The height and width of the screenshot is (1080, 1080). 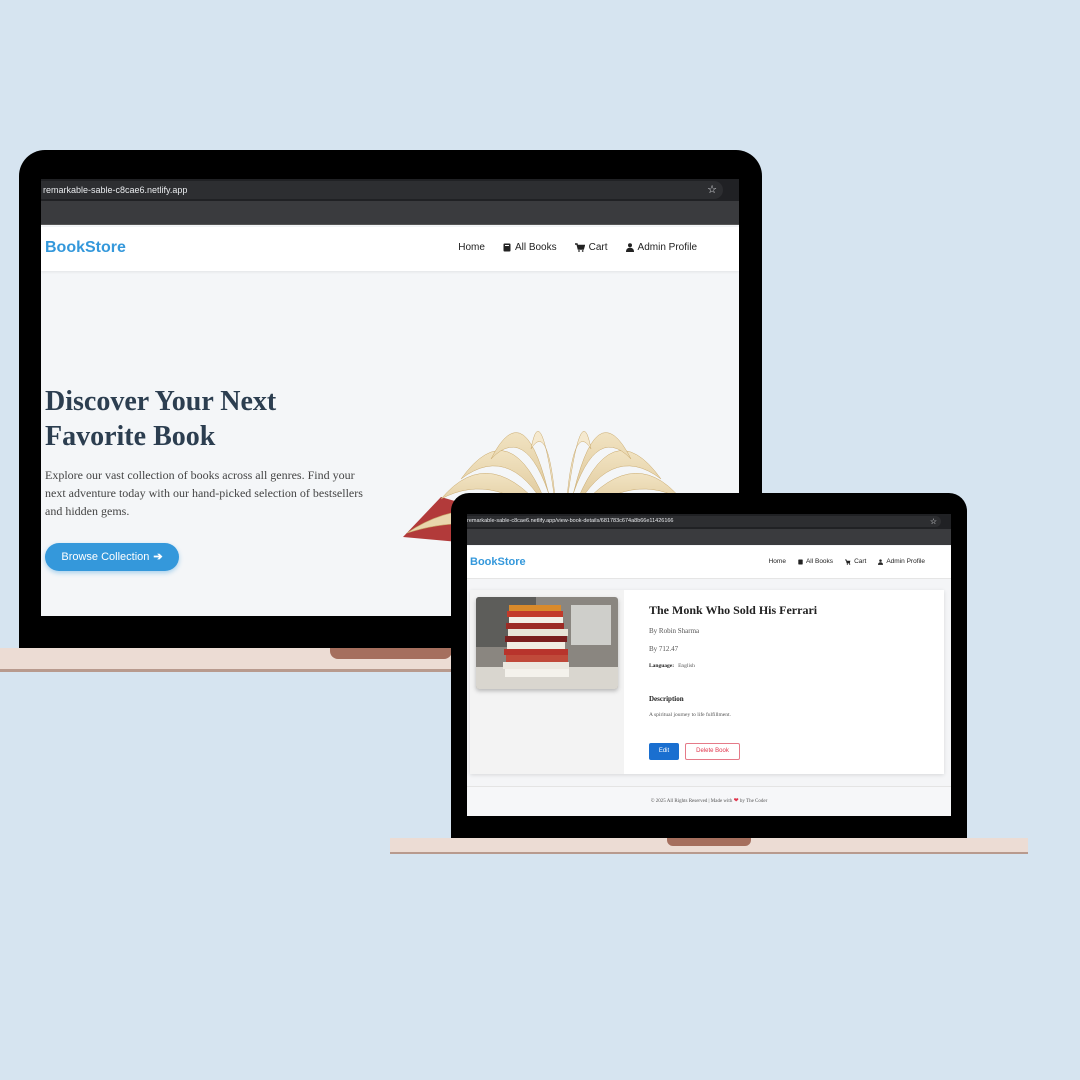 I want to click on language-value: English, so click(x=686, y=666).